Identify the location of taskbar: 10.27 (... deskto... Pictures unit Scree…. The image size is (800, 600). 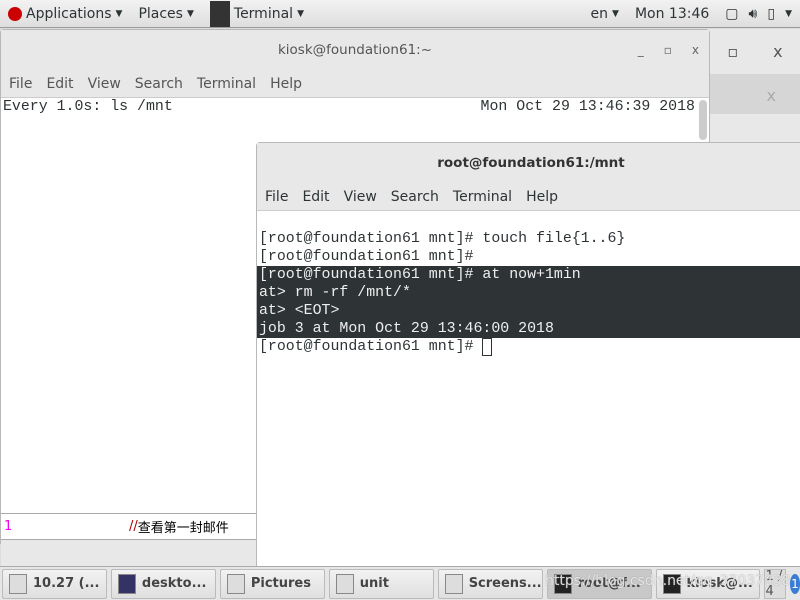
(400, 583).